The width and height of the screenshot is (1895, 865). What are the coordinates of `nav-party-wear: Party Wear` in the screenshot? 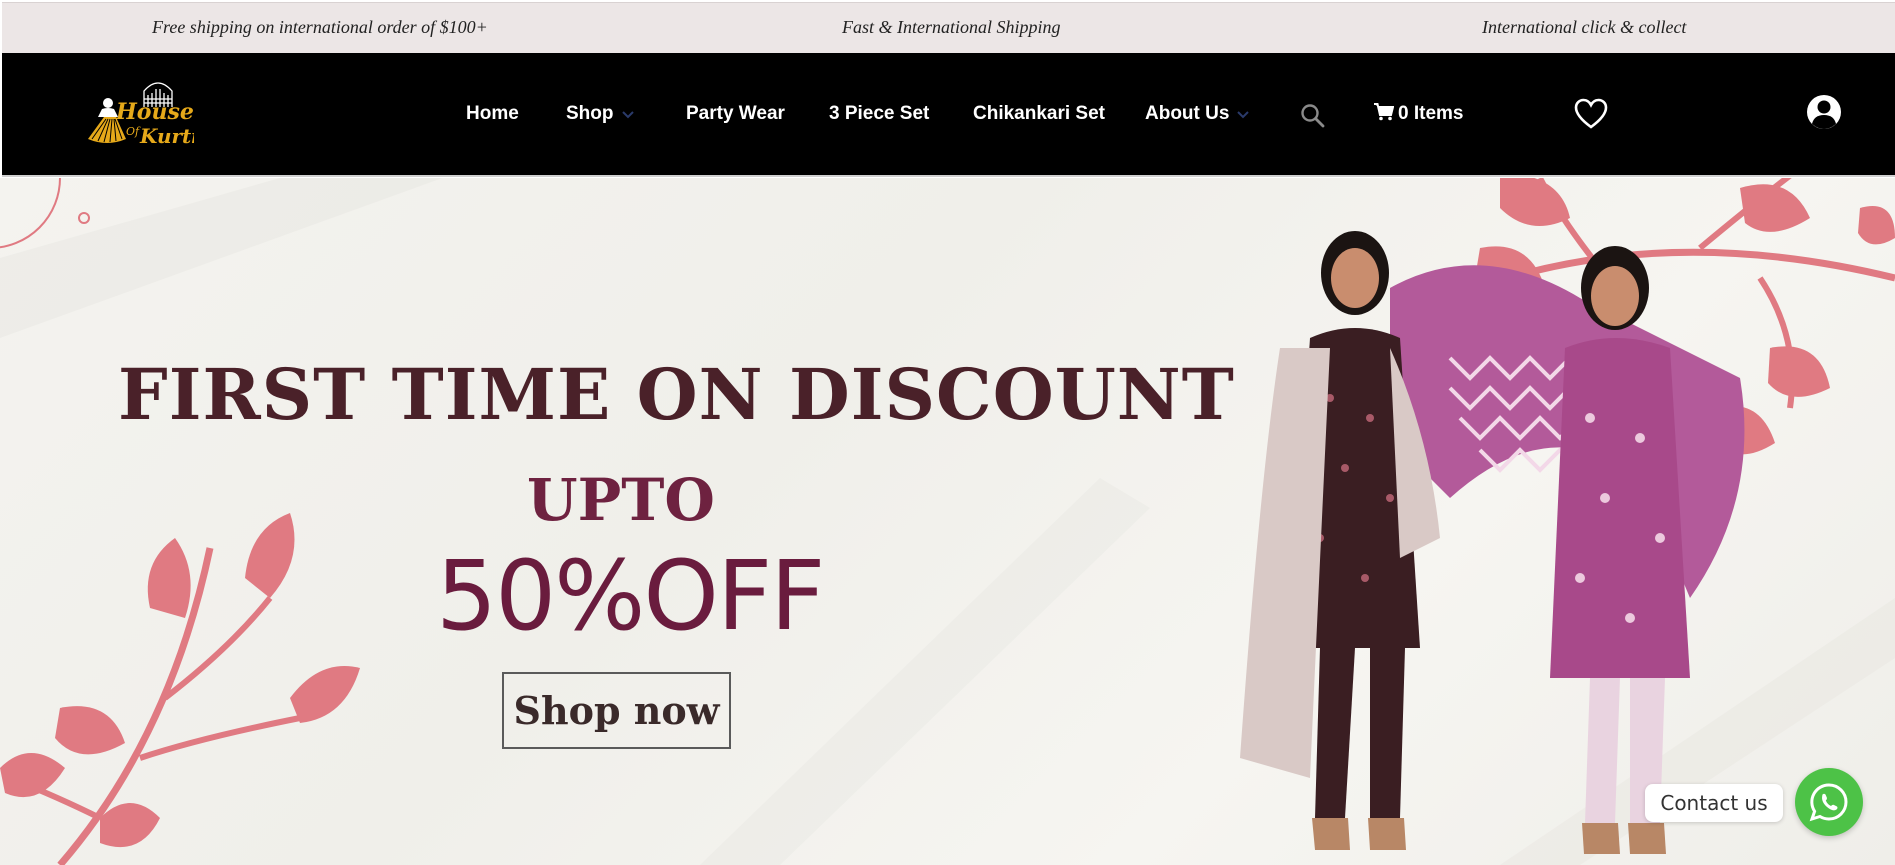 It's located at (735, 114).